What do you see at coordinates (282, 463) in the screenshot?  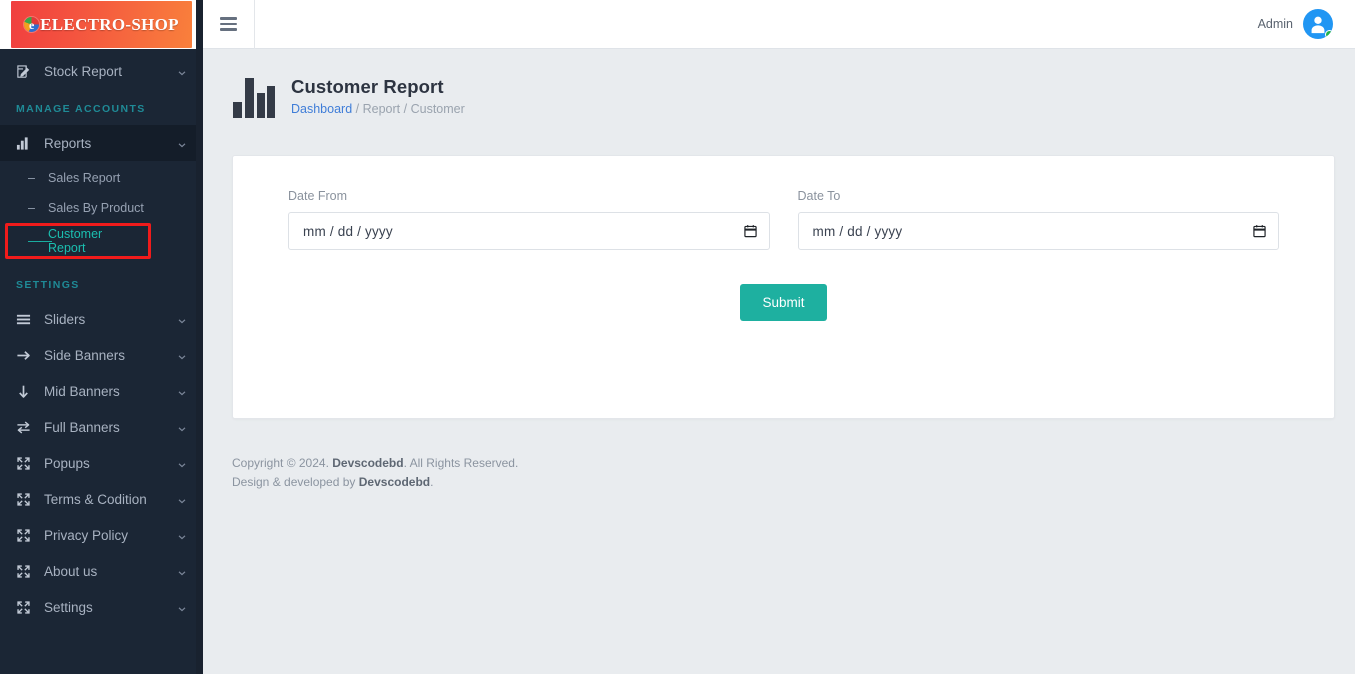 I see `footer-copyright-prefix: Copyright © 2024.` at bounding box center [282, 463].